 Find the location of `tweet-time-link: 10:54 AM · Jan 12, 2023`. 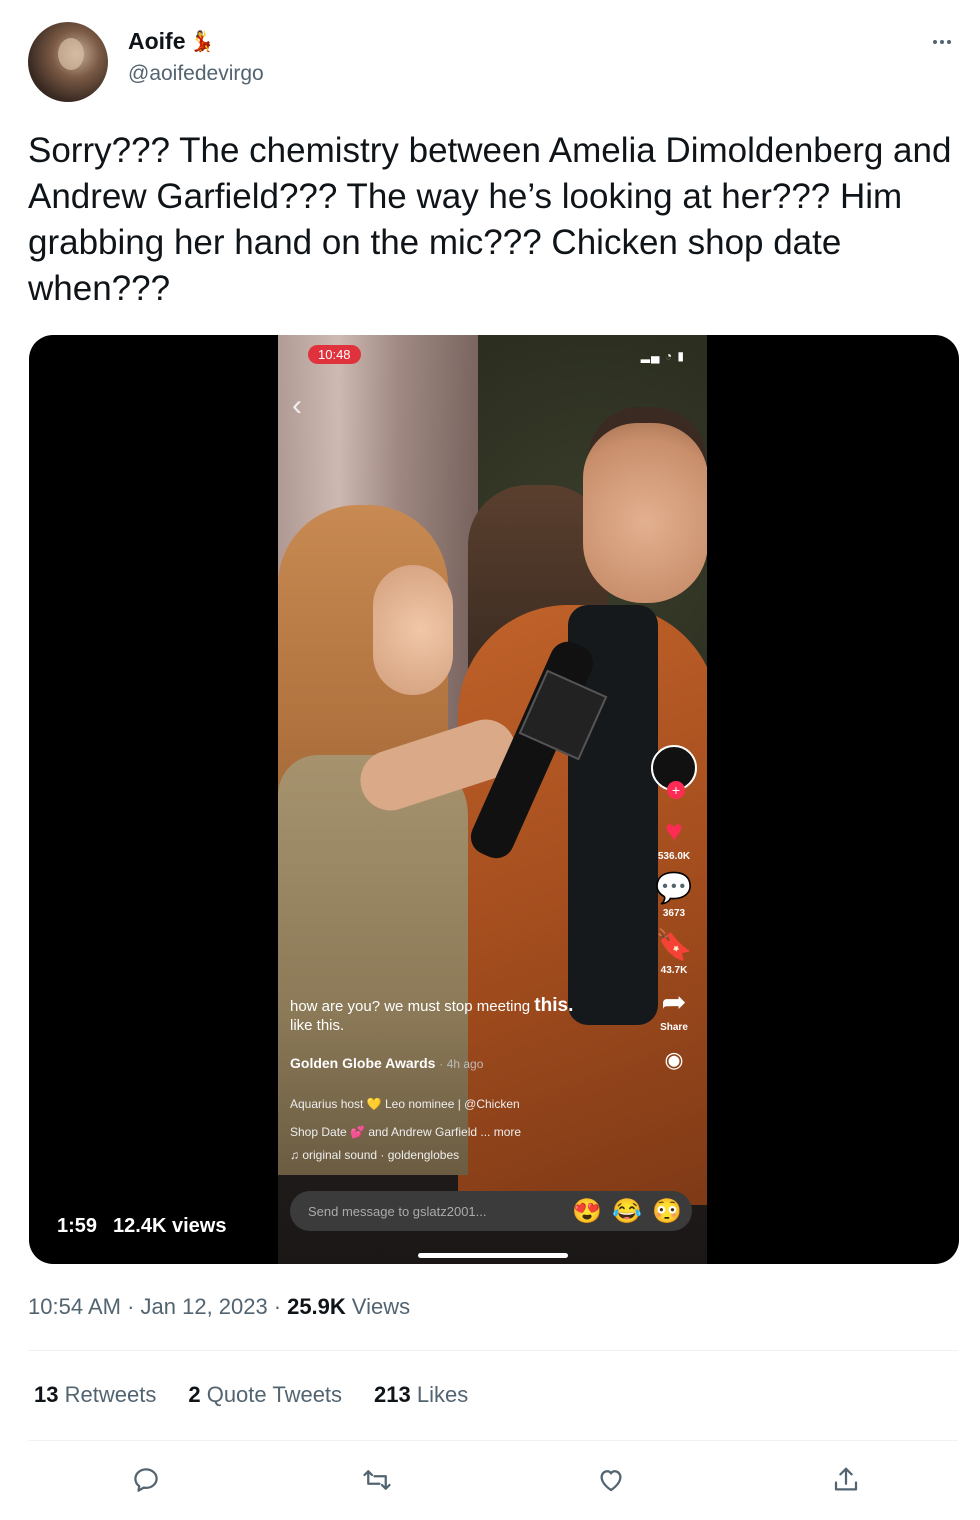

tweet-time-link: 10:54 AM · Jan 12, 2023 is located at coordinates (148, 1307).